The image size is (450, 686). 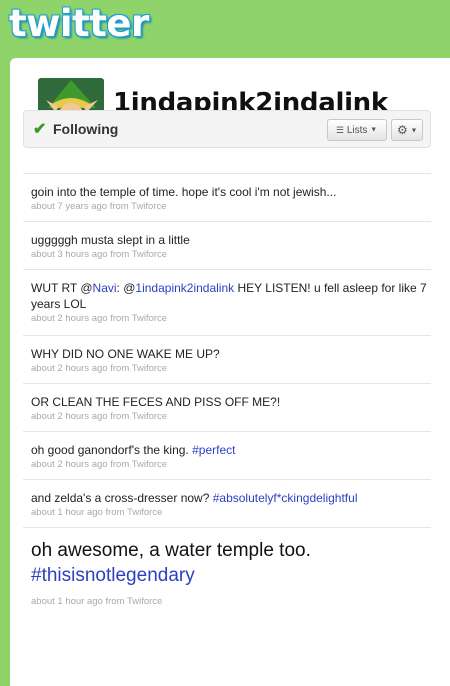 What do you see at coordinates (40, 129) in the screenshot?
I see `checkmark-icon: ✔` at bounding box center [40, 129].